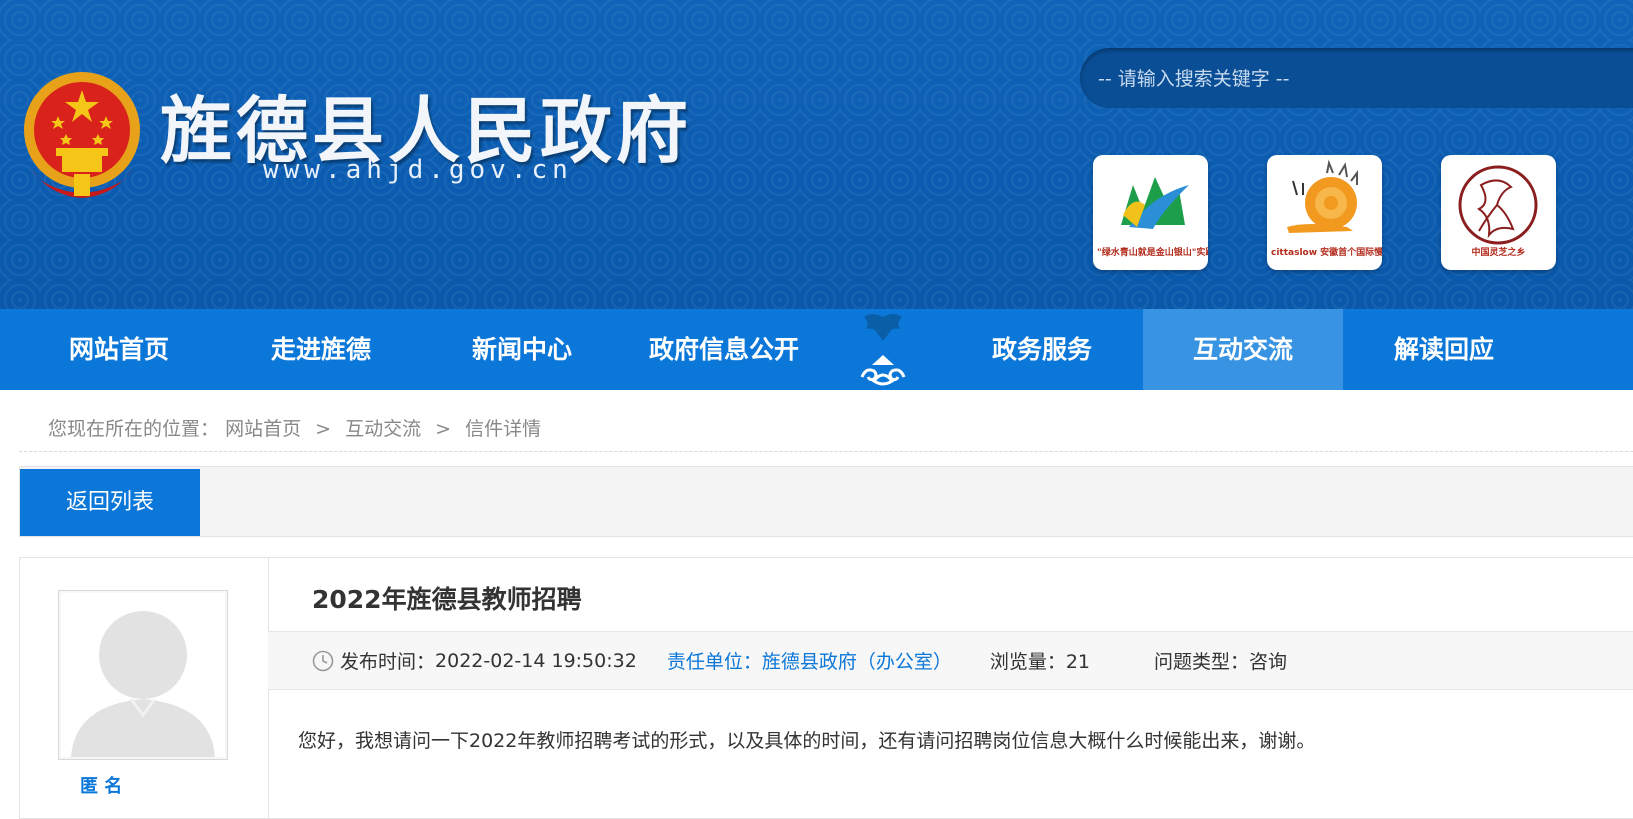 The height and width of the screenshot is (819, 1633). What do you see at coordinates (809, 662) in the screenshot?
I see `responsible-dept: 责任单位：旌德县政府（办公室）` at bounding box center [809, 662].